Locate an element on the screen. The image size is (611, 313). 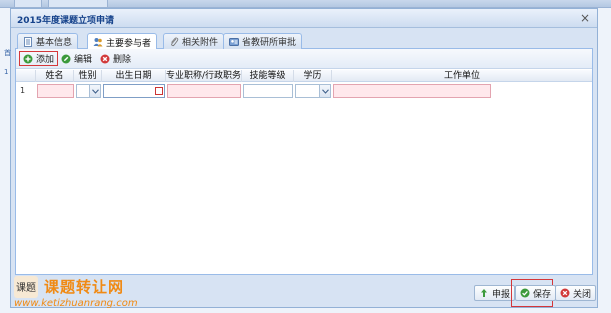
watermark: 课题 课题转让网 www.ketizhuanrang.com is located at coordinates (99, 294).